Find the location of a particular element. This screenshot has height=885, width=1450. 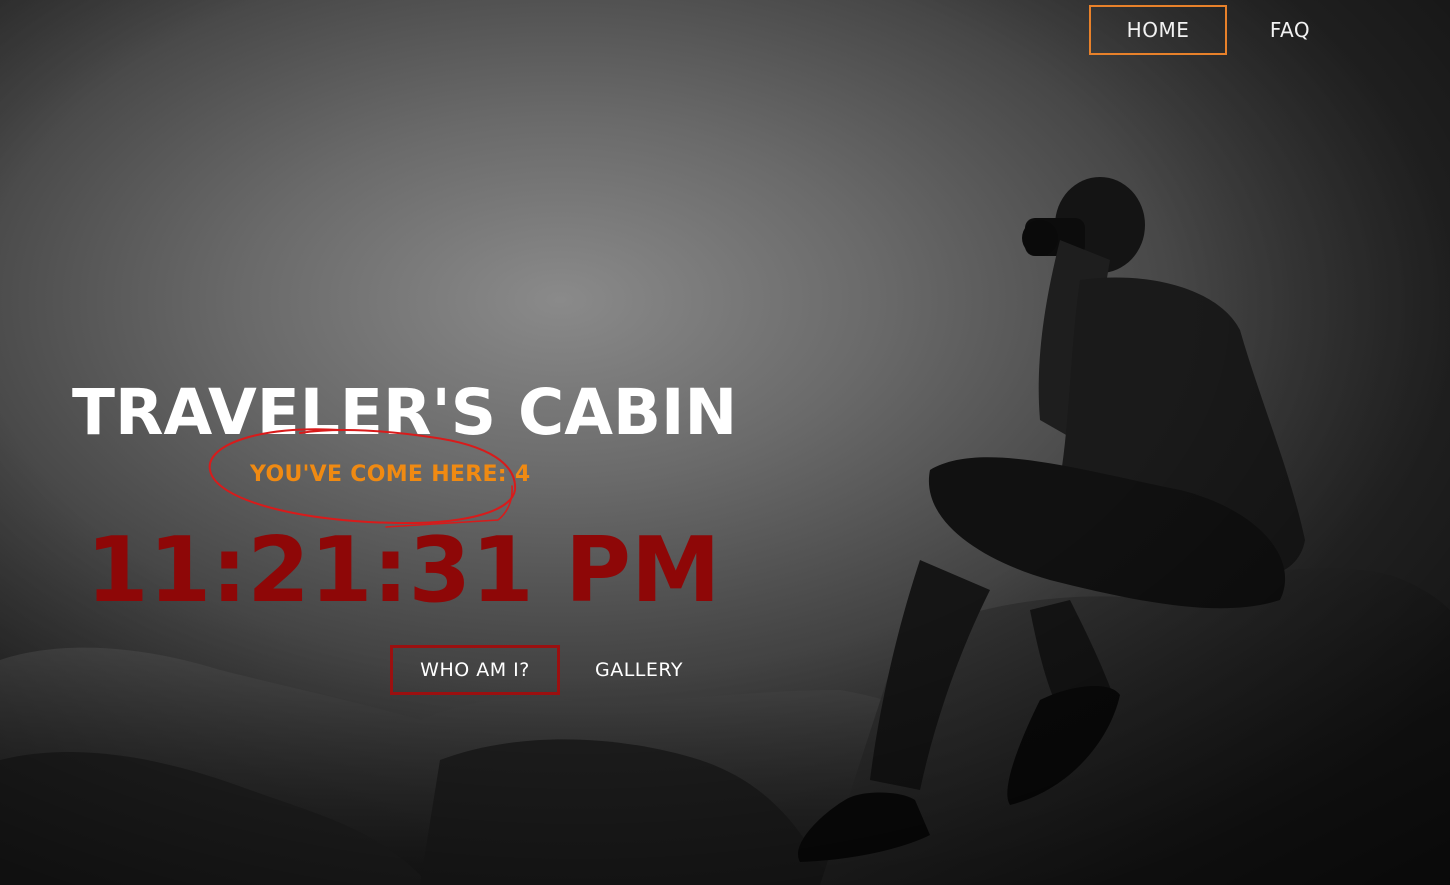

page-title: TRAVELER'S CABIN is located at coordinates (405, 412).